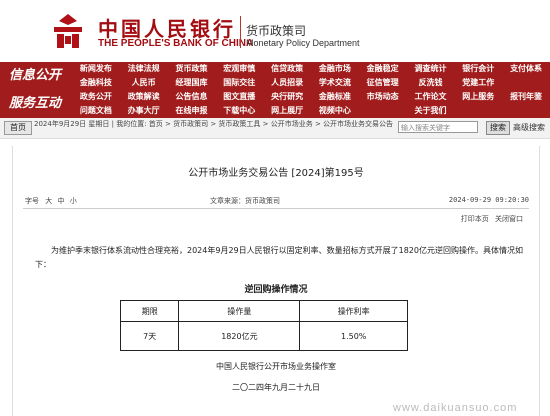  Describe the element at coordinates (144, 69) in the screenshot. I see `nav-item: 法律法规` at that location.